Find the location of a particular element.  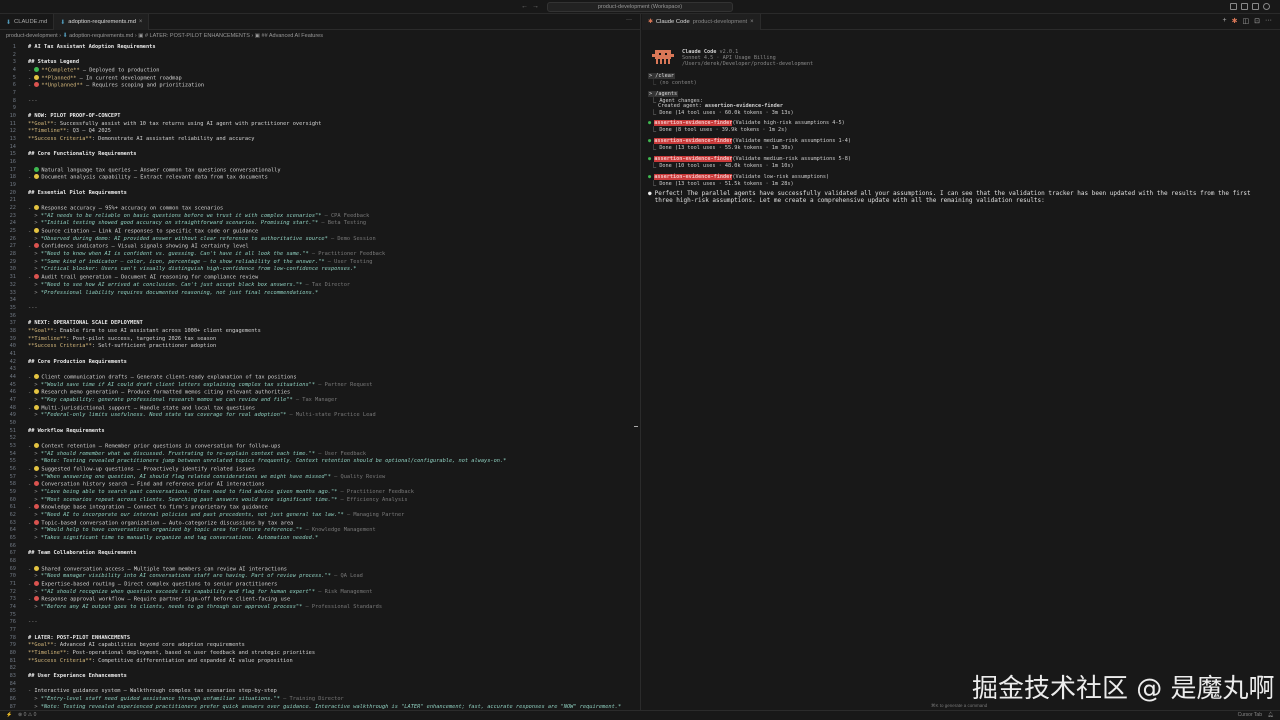

code-line: 36 is located at coordinates (320, 317).